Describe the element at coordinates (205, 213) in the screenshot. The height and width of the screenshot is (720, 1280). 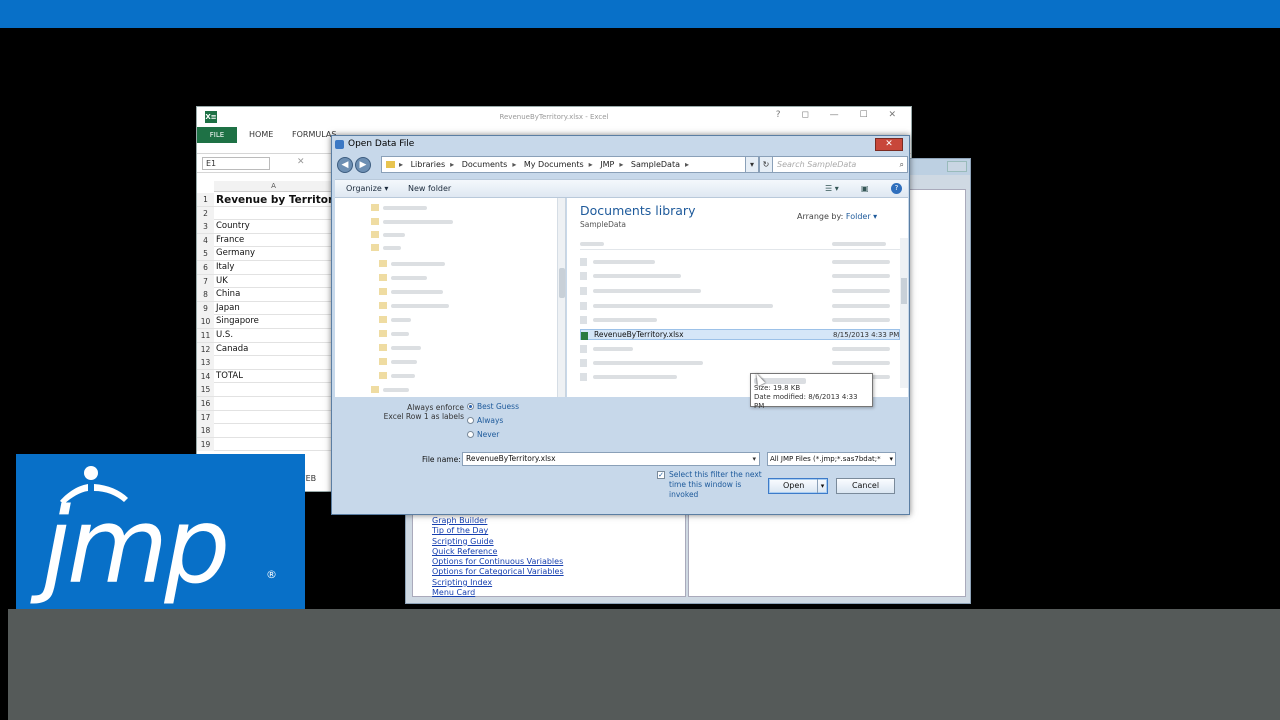
I see `row-number: 2` at that location.